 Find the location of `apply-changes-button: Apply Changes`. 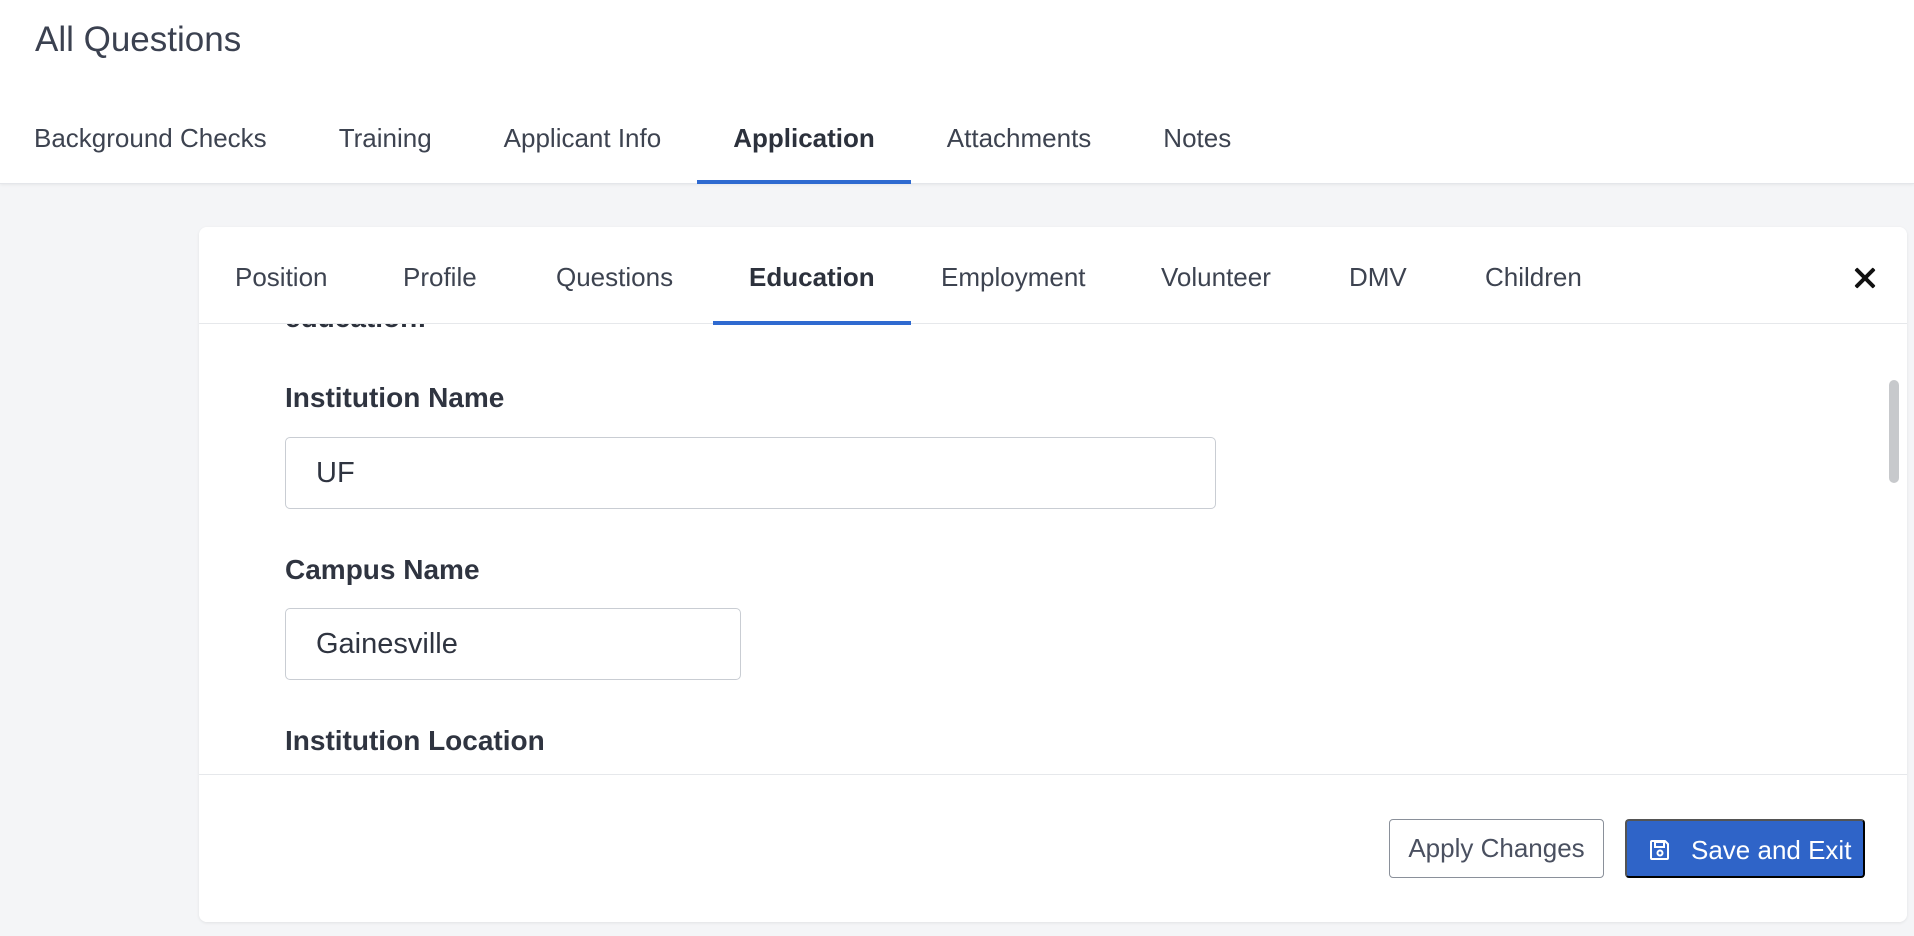

apply-changes-button: Apply Changes is located at coordinates (1496, 848).